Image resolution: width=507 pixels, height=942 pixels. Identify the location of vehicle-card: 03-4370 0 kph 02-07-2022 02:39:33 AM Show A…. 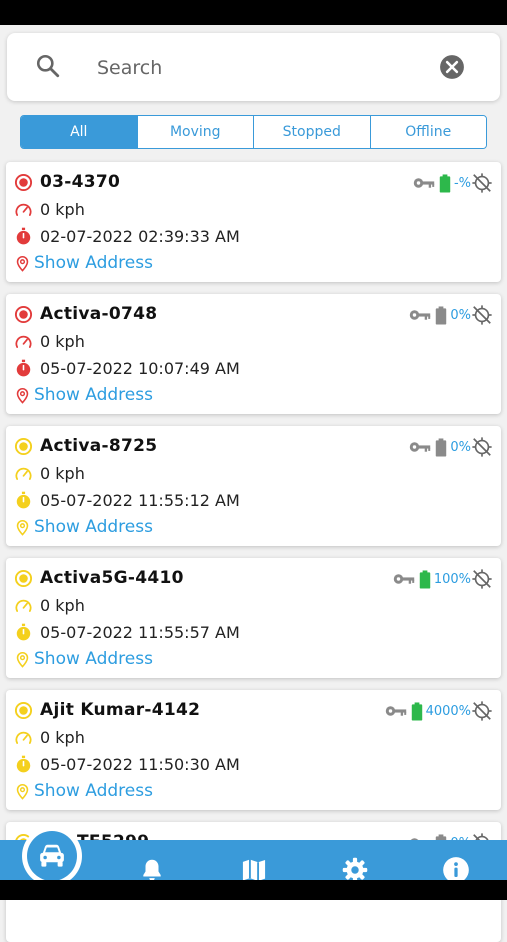
(253, 222).